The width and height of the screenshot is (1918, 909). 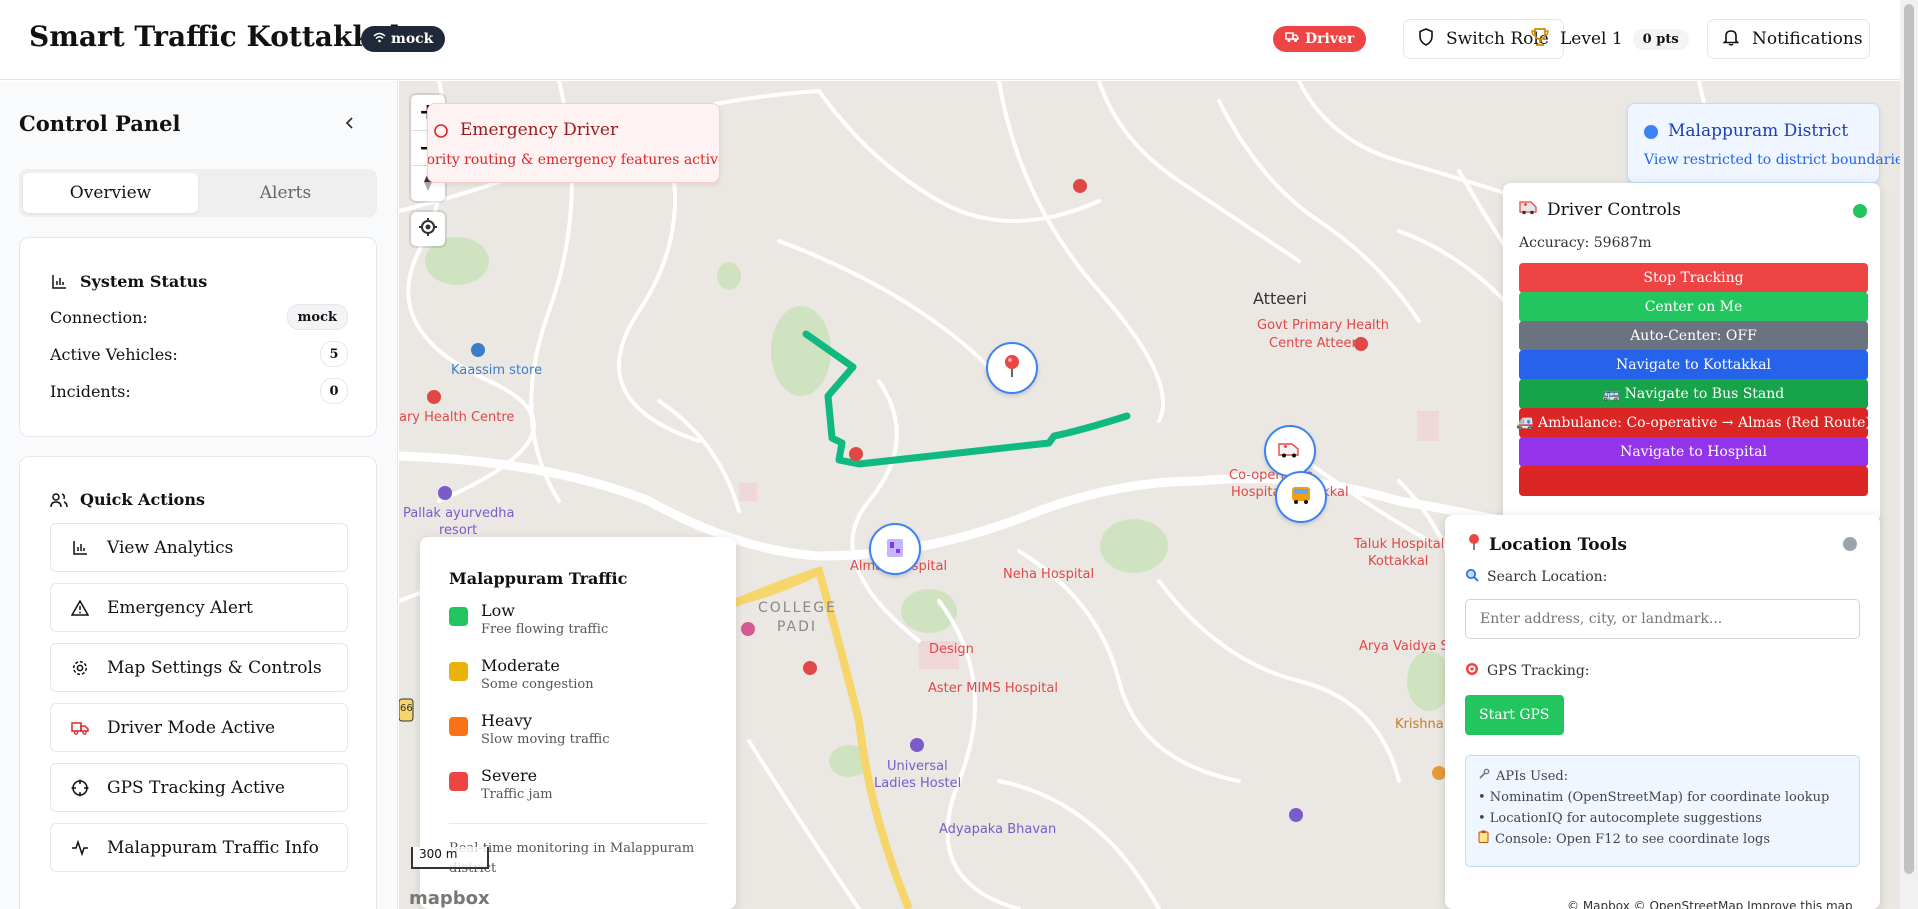 I want to click on legend-item-name: Heavy, so click(x=507, y=720).